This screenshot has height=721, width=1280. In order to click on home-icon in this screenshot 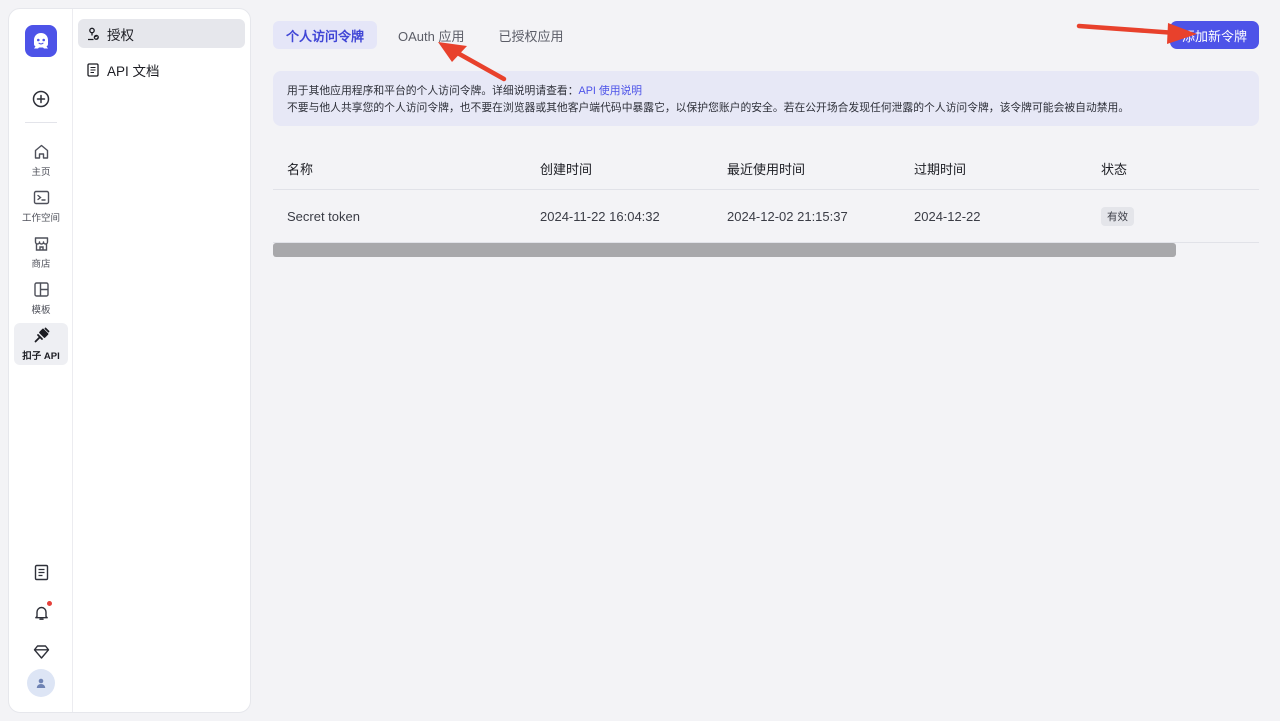, I will do `click(41, 151)`.